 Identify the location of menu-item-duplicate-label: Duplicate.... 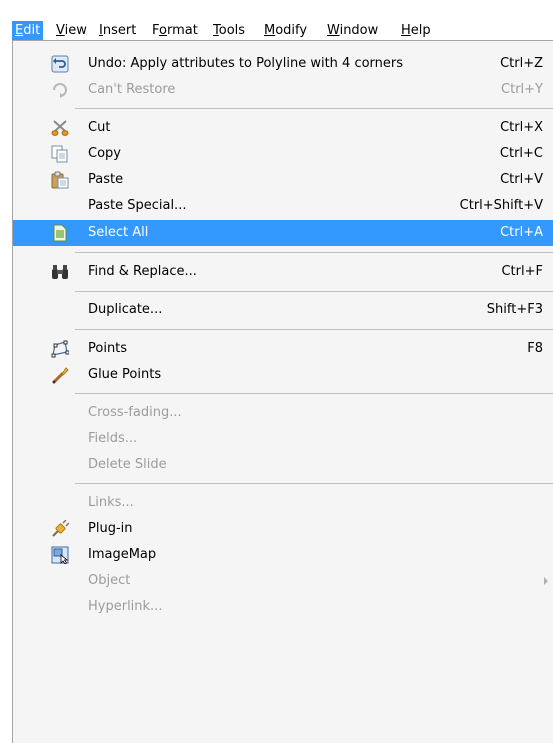
(125, 309).